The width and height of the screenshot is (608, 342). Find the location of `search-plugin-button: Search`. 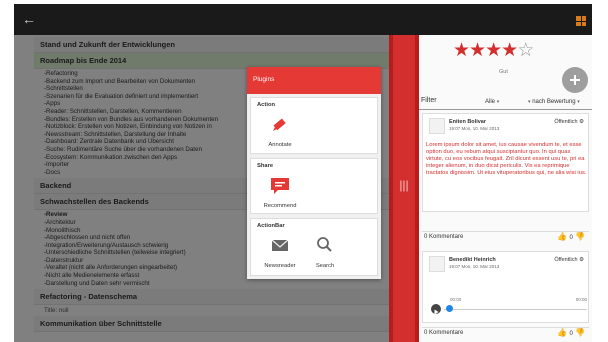

search-plugin-button: Search is located at coordinates (325, 252).